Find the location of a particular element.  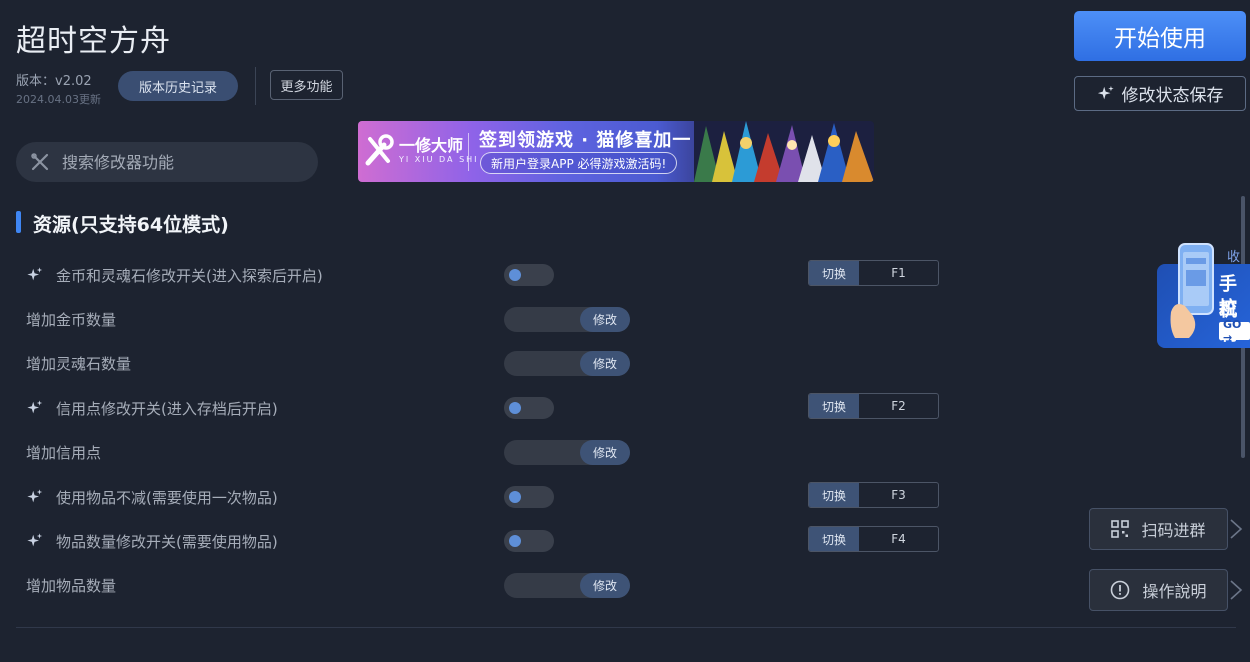

cheat-row: 金币和灵魂石修改开关(进入探索后开启) 切换 F1 is located at coordinates (491, 275).